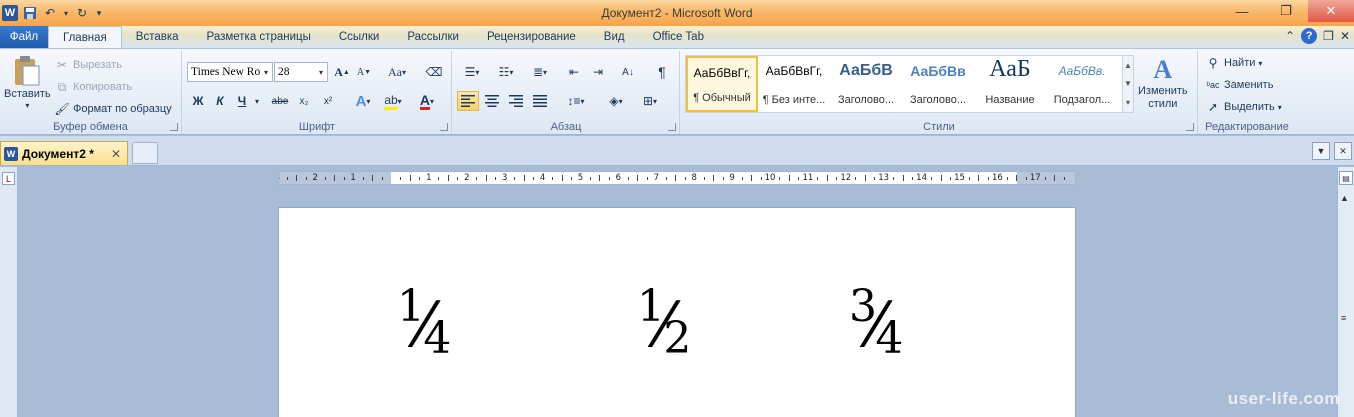 The height and width of the screenshot is (417, 1354). Describe the element at coordinates (1128, 102) in the screenshot. I see `styles-more-icon: ▾` at that location.